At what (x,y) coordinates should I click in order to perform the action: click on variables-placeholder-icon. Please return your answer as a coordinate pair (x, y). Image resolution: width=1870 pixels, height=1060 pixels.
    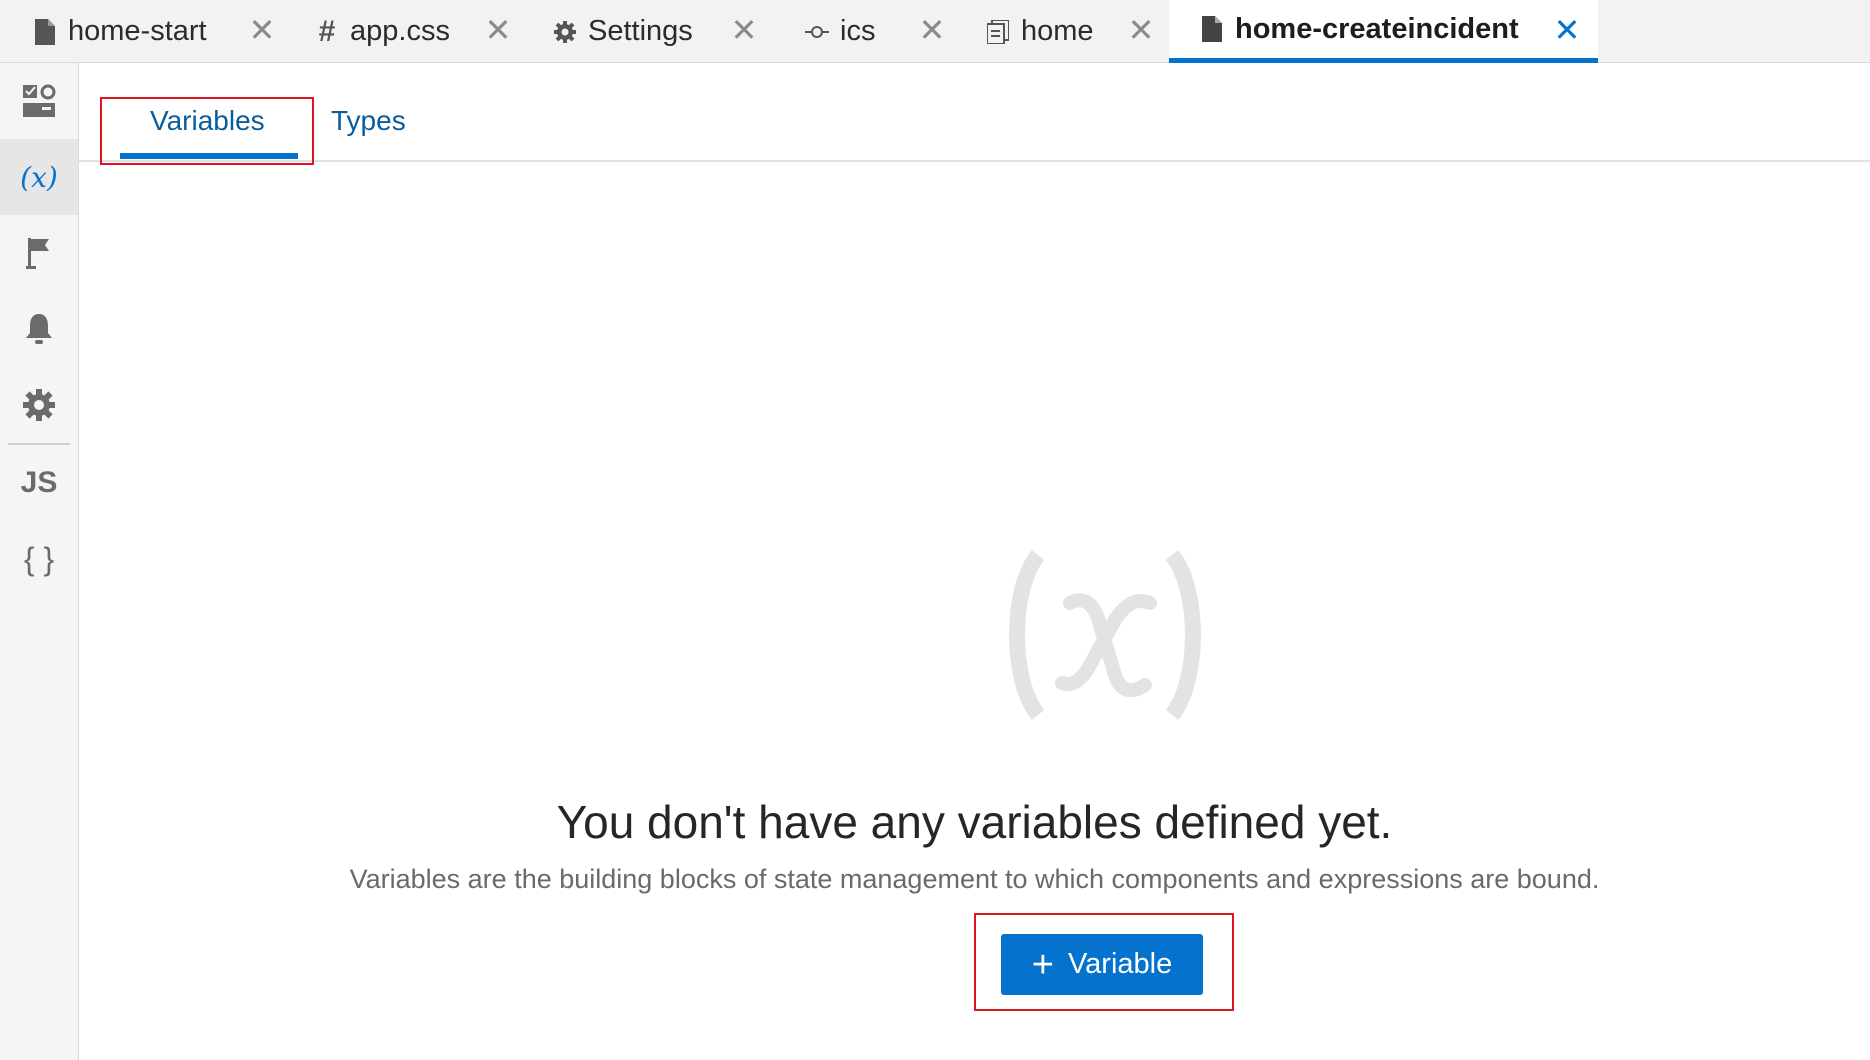
    Looking at the image, I should click on (1105, 635).